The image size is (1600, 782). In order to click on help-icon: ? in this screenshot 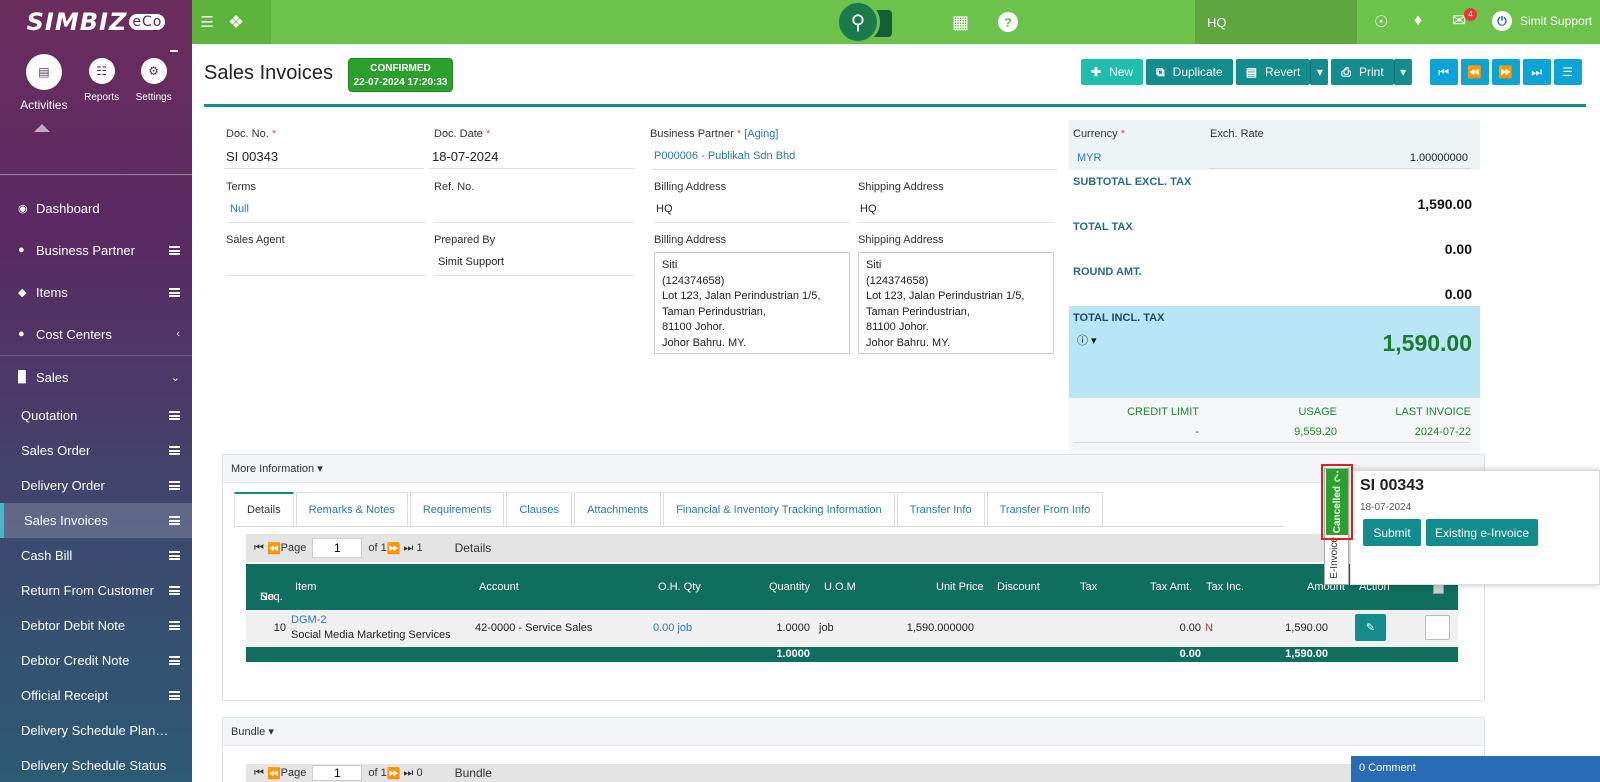, I will do `click(1008, 22)`.